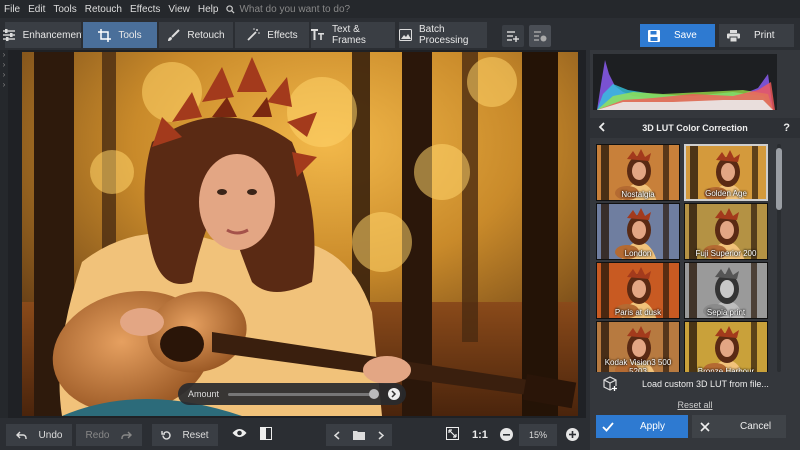 The image size is (800, 450). I want to click on tab-effects: Effects, so click(272, 35).